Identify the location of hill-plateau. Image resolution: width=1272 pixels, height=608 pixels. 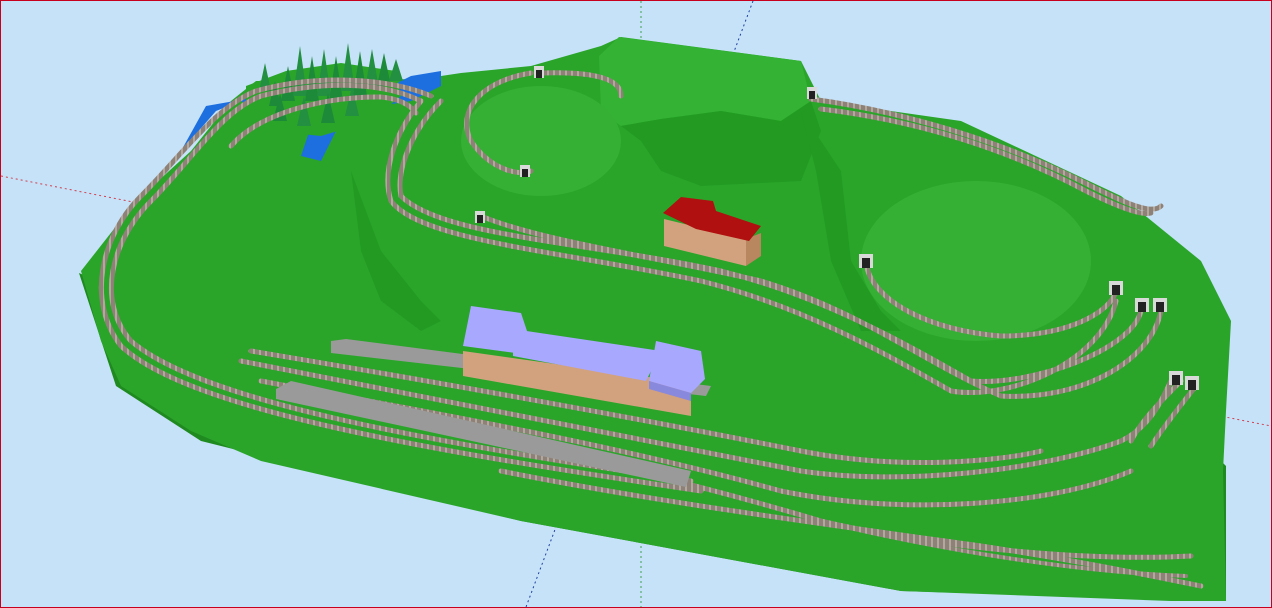
(705, 81).